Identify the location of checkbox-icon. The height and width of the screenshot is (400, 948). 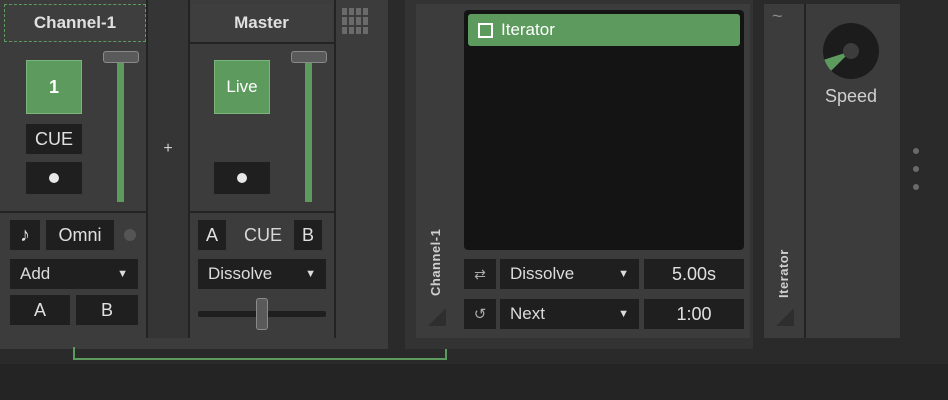
(485, 30).